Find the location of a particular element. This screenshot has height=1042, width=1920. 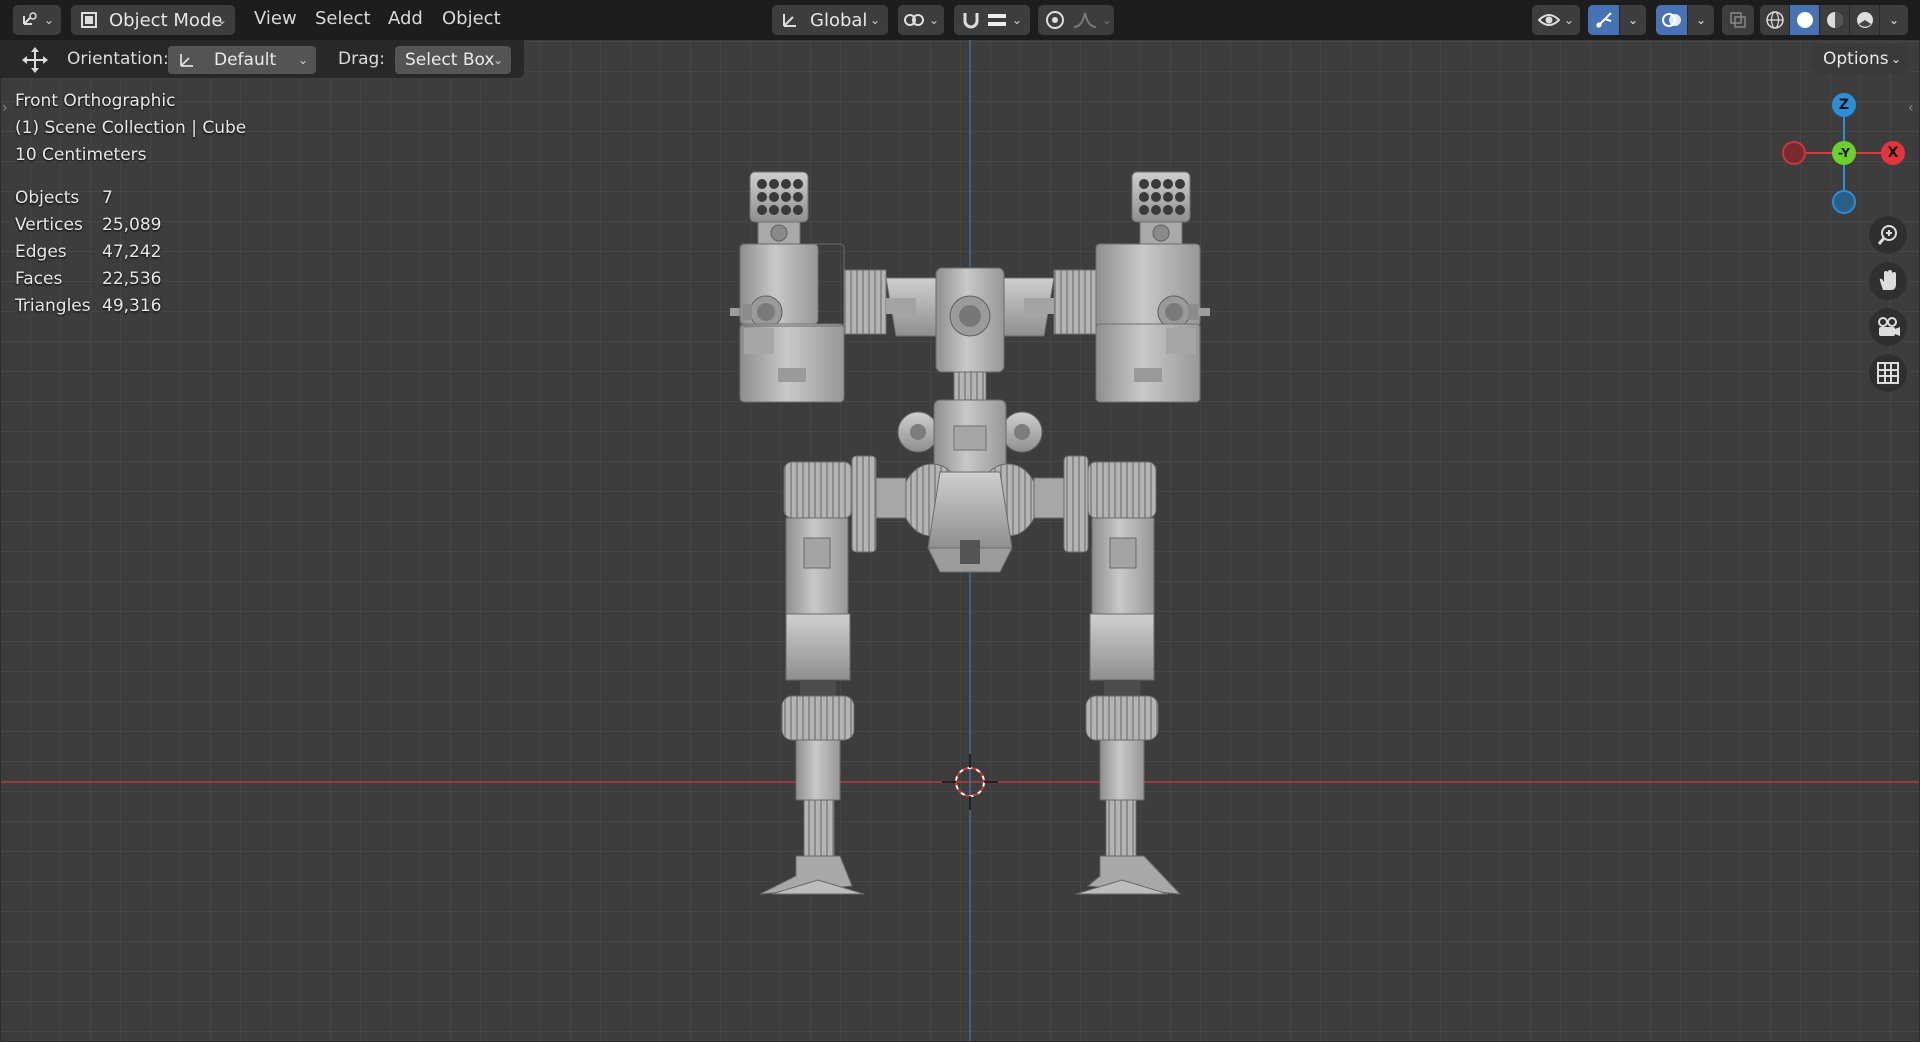

gizmo-toggle-group: ⌄ is located at coordinates (1617, 20).